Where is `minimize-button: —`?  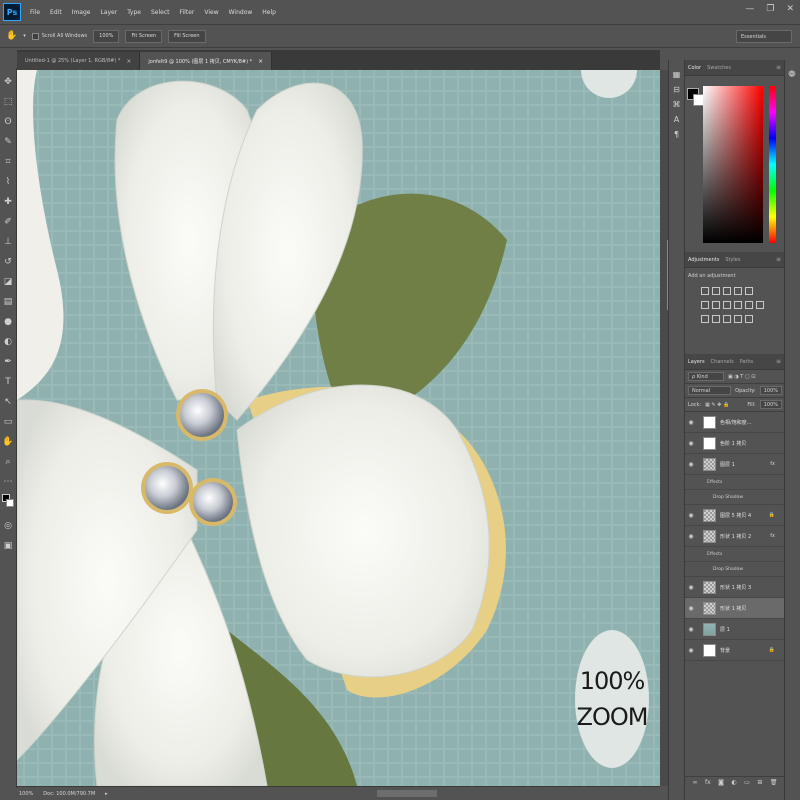
minimize-button: — is located at coordinates (749, 9).